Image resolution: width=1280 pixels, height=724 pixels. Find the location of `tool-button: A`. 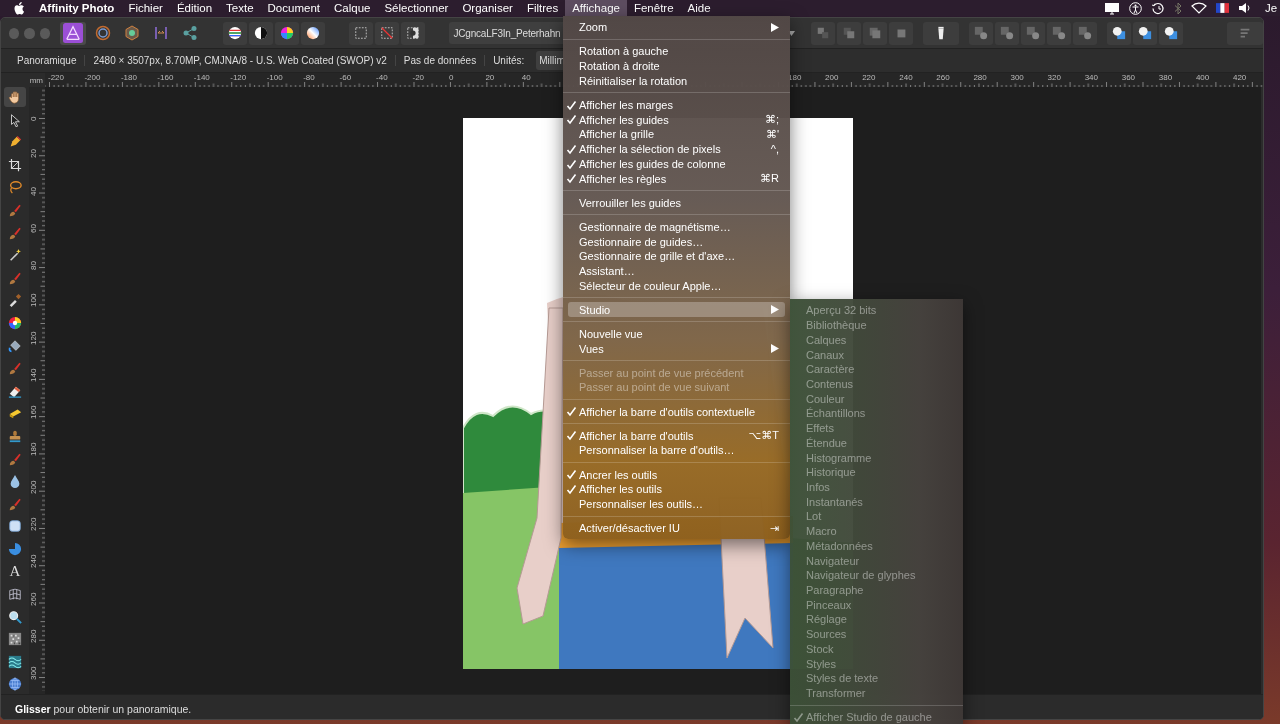

tool-button: A is located at coordinates (15, 571).